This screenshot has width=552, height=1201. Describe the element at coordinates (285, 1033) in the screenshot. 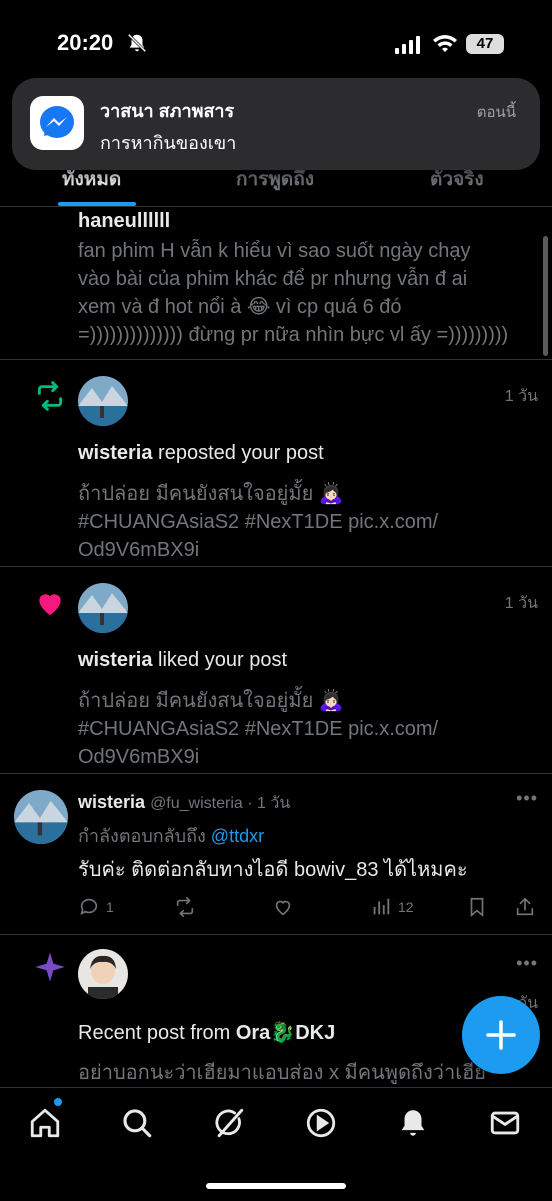

I see `source-account: Ora🐉DKJ` at that location.